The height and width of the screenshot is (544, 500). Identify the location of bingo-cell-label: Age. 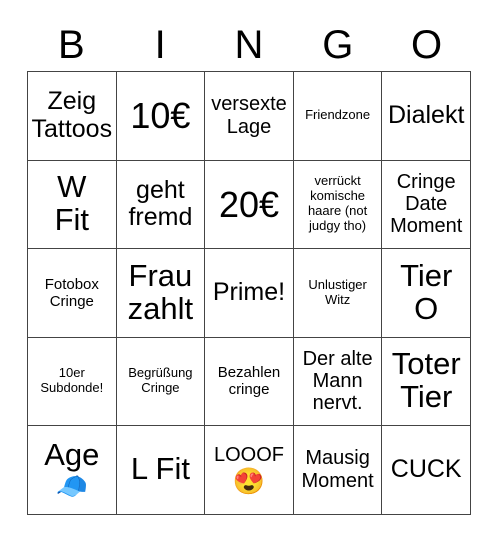
(72, 455).